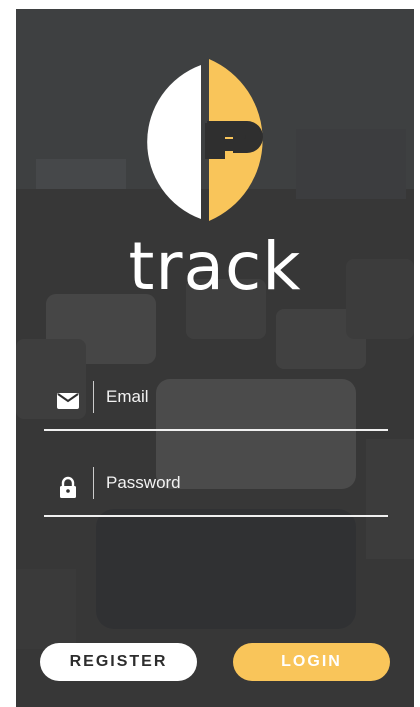 The width and height of the screenshot is (420, 707). What do you see at coordinates (118, 662) in the screenshot?
I see `register-button: REGISTER` at bounding box center [118, 662].